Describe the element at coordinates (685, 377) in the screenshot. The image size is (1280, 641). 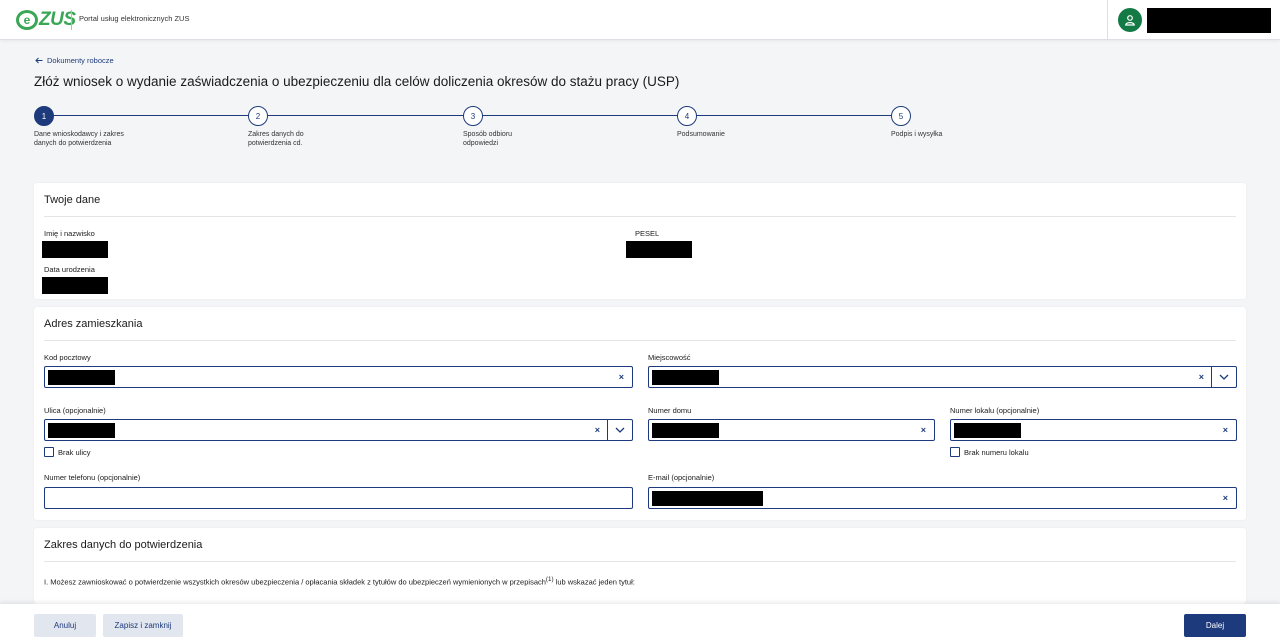
I see `city-value-redacted` at that location.